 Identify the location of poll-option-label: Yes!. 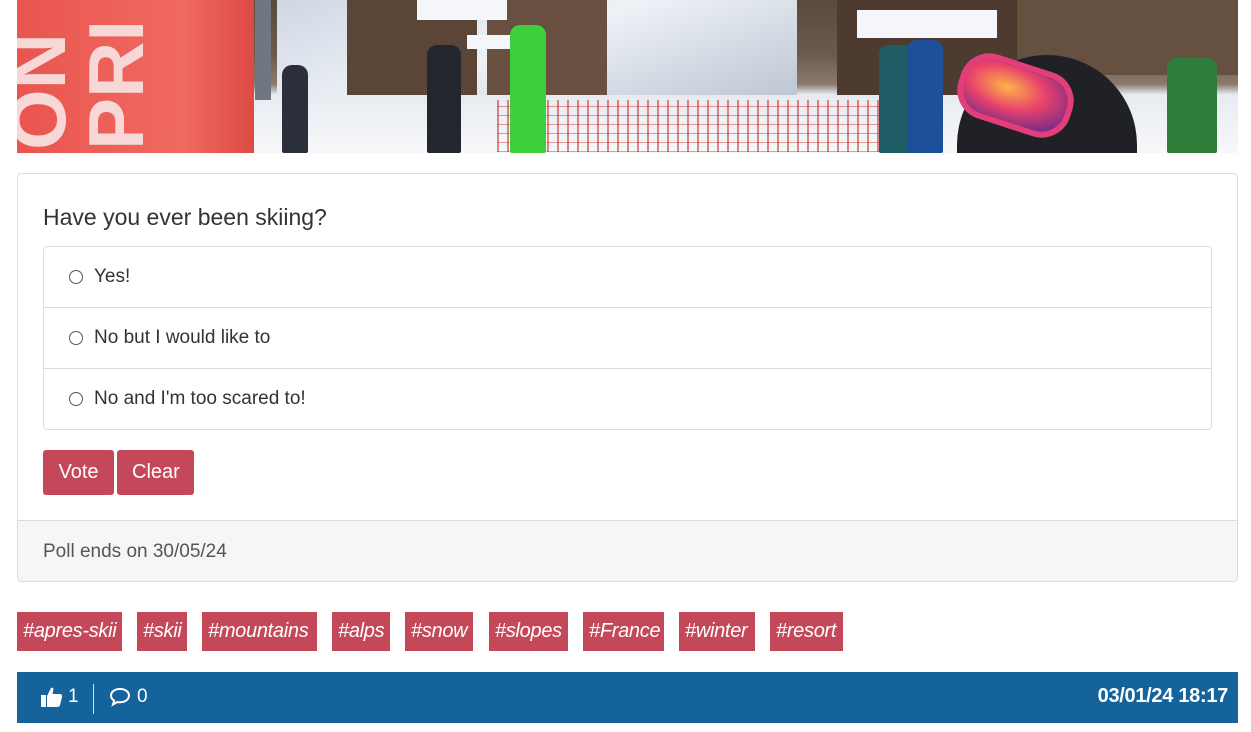
(112, 276).